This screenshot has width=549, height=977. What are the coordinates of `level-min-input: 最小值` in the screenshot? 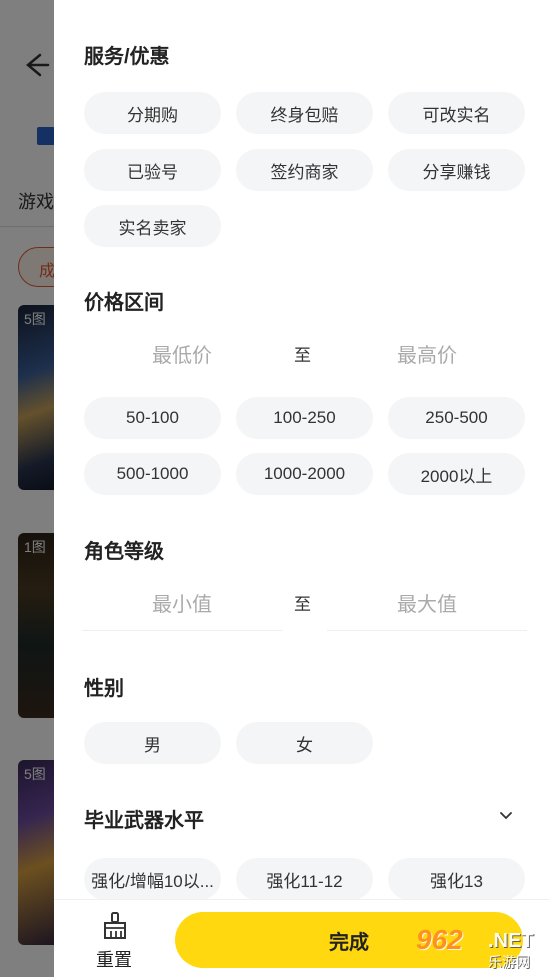 It's located at (182, 602).